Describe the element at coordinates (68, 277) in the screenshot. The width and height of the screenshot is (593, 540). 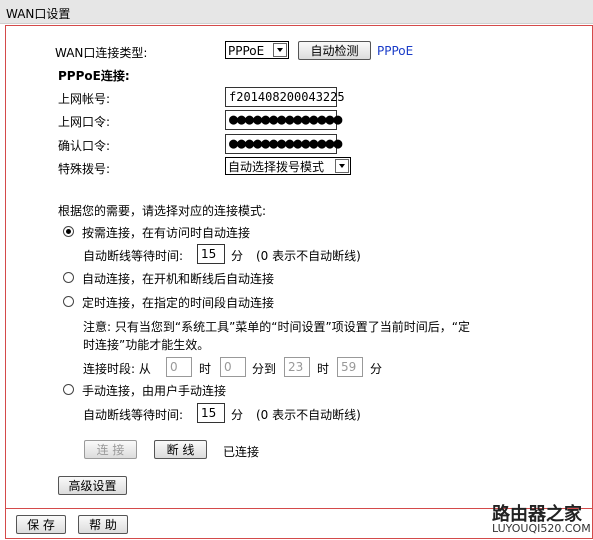
I see `radio-auto` at that location.